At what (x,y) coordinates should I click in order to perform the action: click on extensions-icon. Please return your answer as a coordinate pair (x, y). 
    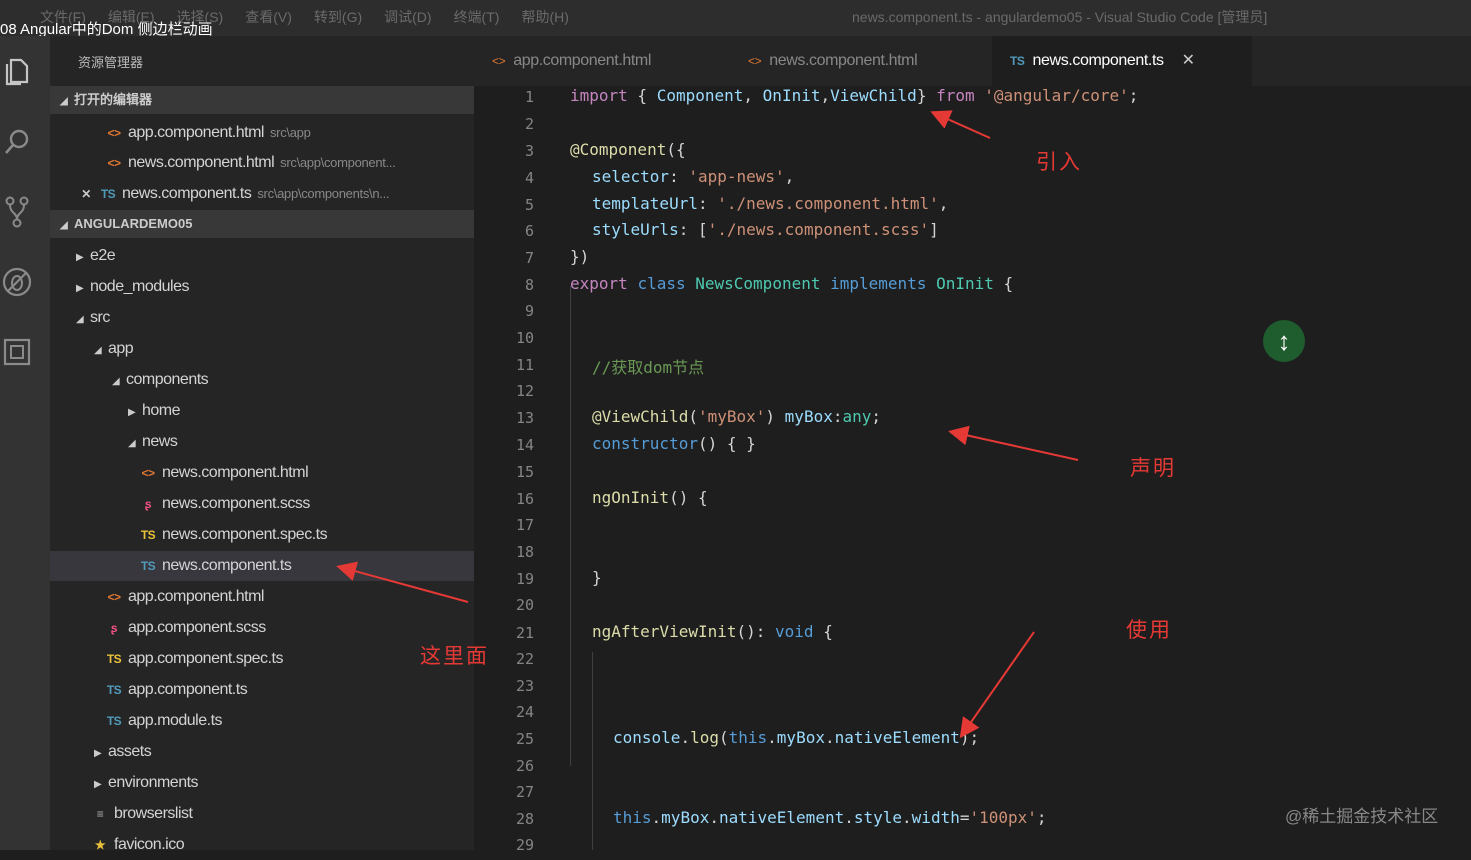
    Looking at the image, I should click on (17, 352).